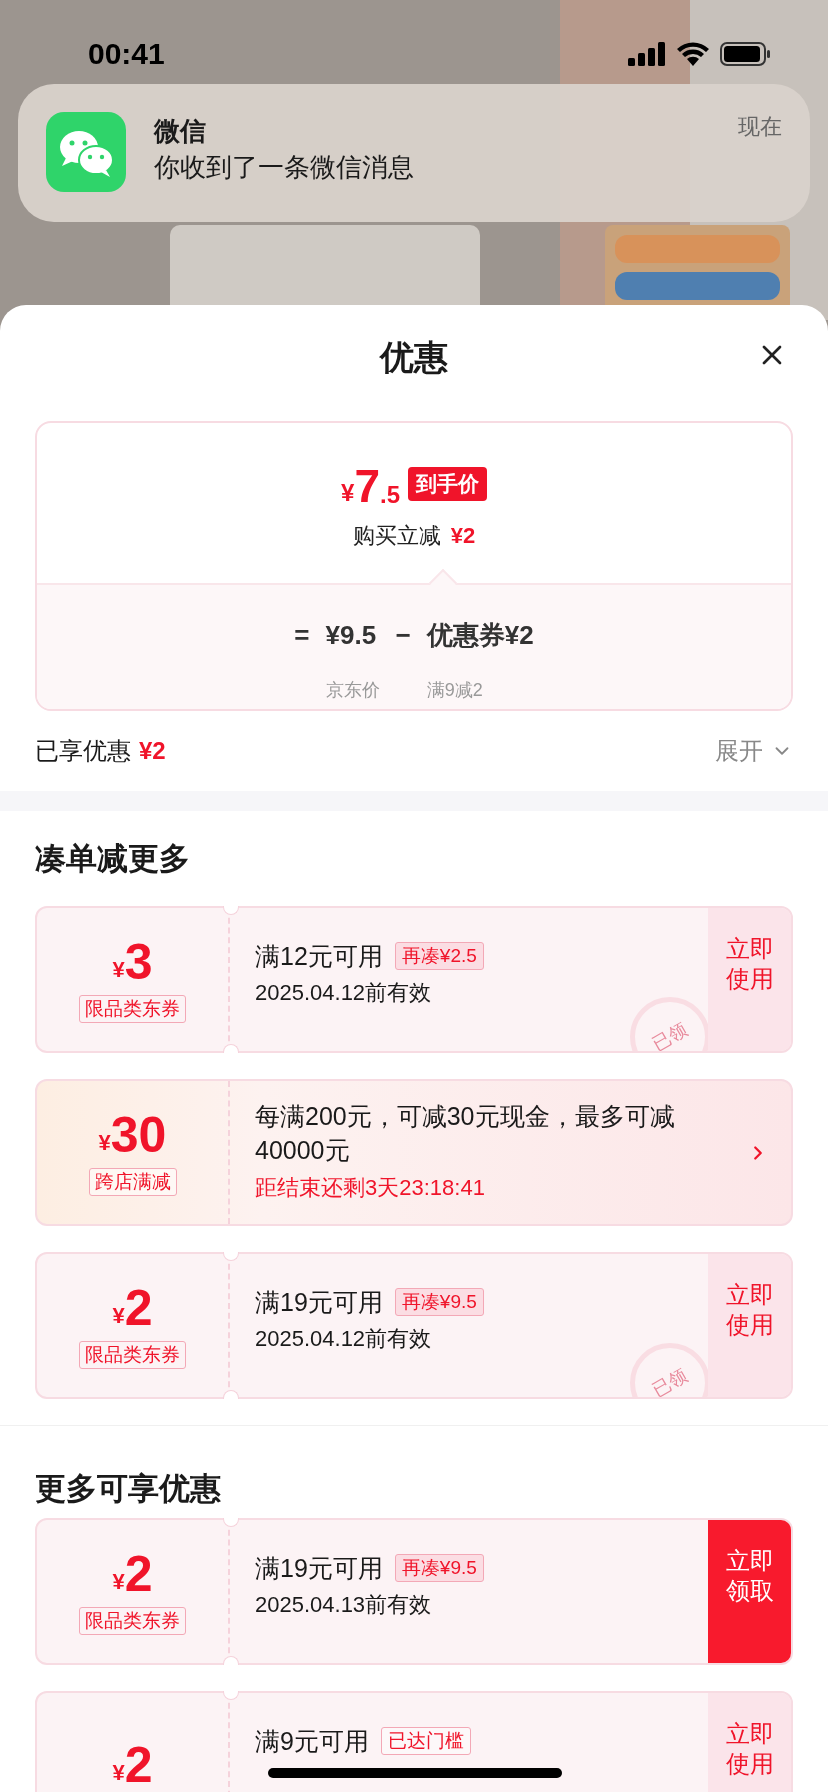 The height and width of the screenshot is (1792, 828). What do you see at coordinates (455, 689) in the screenshot?
I see `coupon-caption: 满9减2` at bounding box center [455, 689].